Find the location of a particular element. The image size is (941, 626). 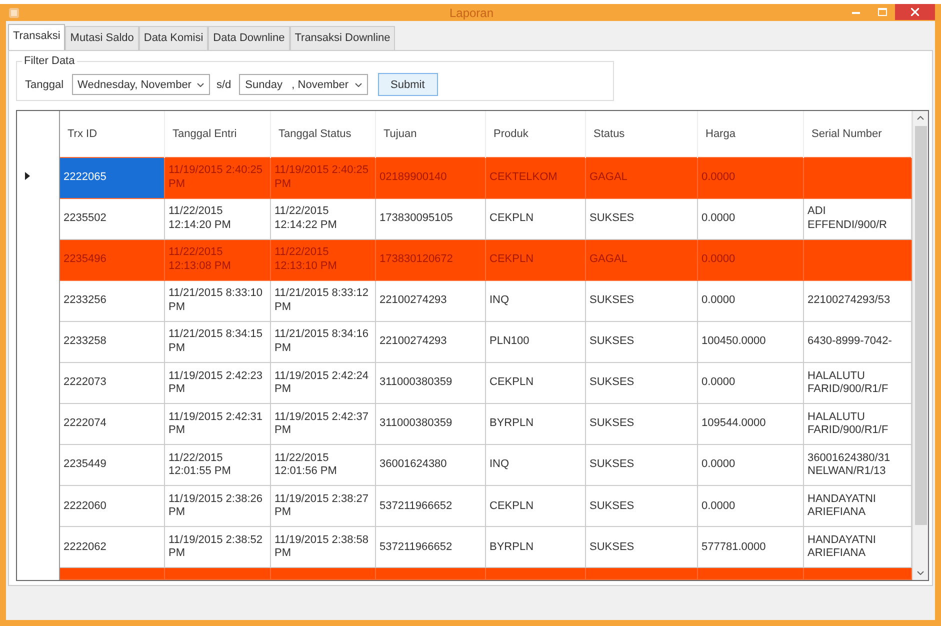

table-cell: 100450.0000 is located at coordinates (734, 341).